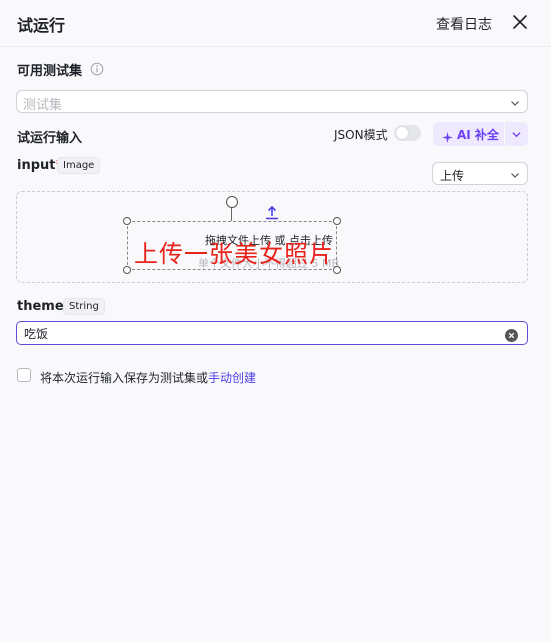 This screenshot has height=642, width=551. I want to click on input-mode-select: 上传, so click(480, 173).